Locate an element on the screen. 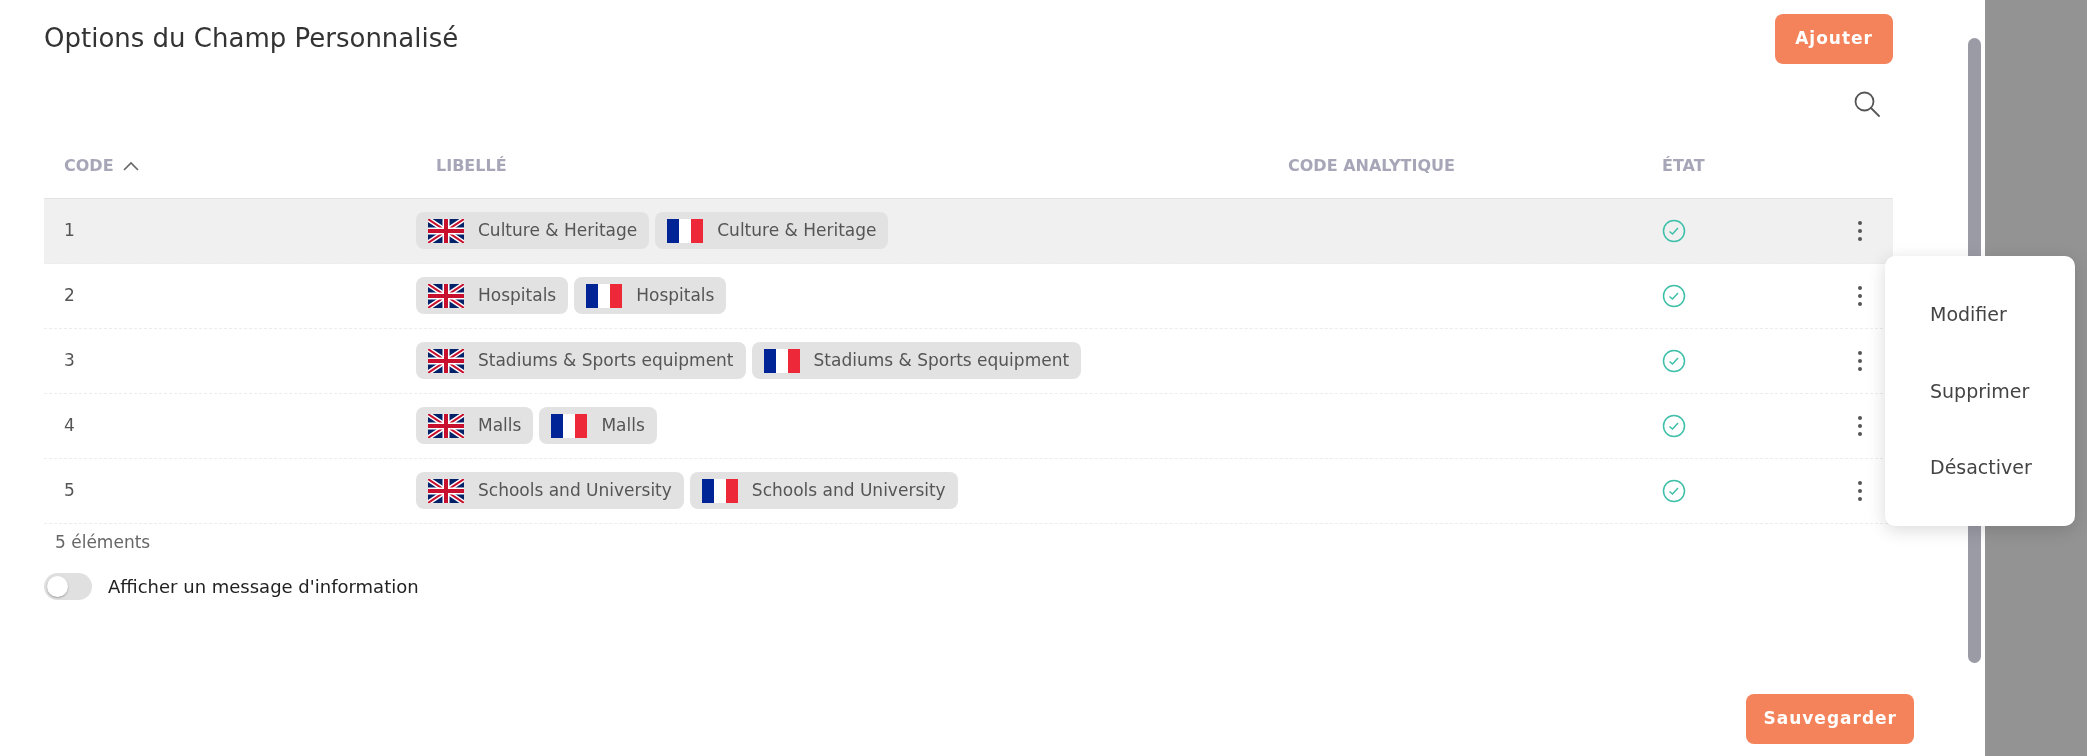 This screenshot has height=756, width=2087. item-count: 5 éléments is located at coordinates (102, 542).